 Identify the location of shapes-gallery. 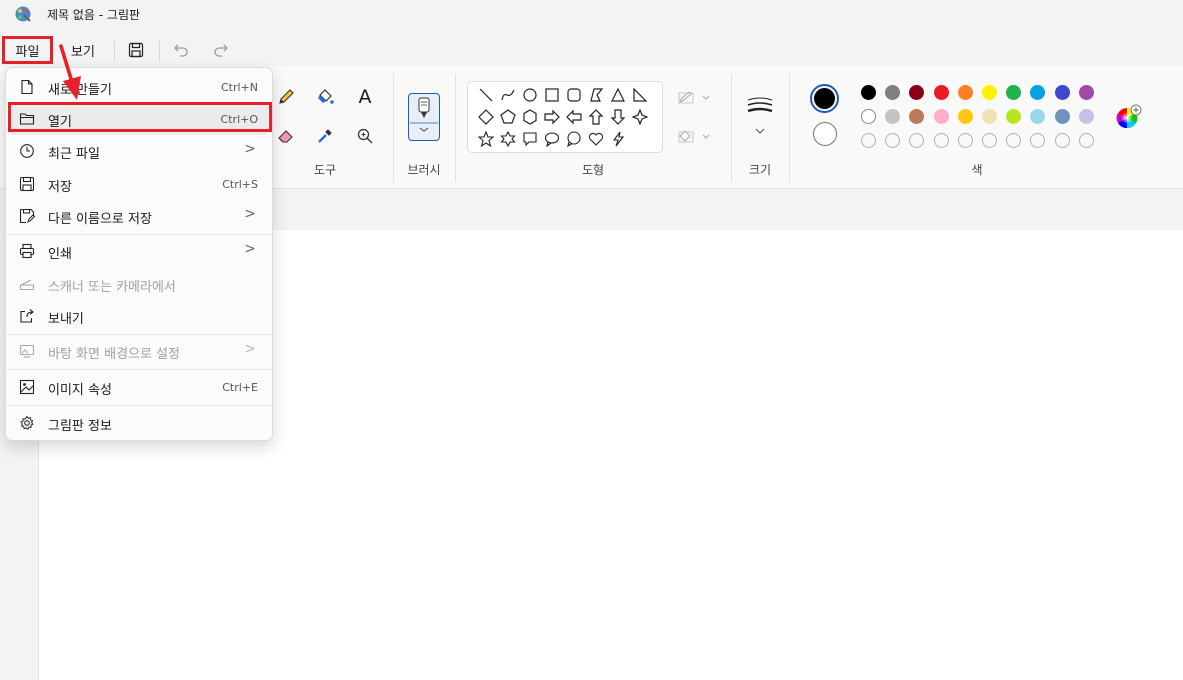
(565, 117).